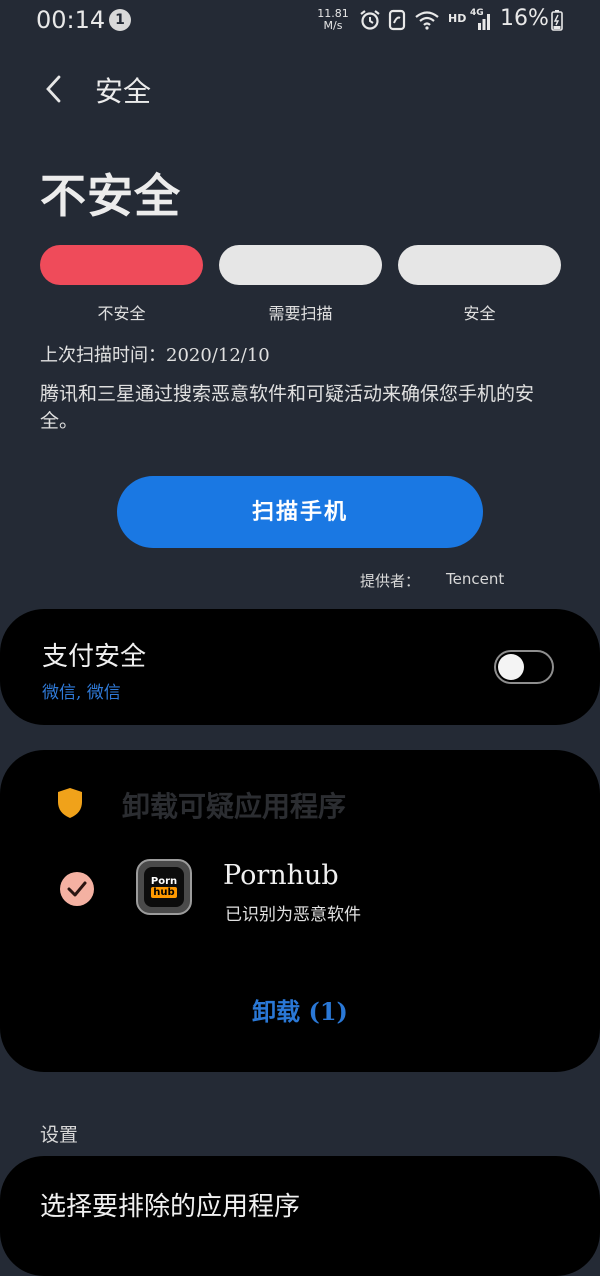  What do you see at coordinates (164, 892) in the screenshot?
I see `app-logo-text-2: hub` at bounding box center [164, 892].